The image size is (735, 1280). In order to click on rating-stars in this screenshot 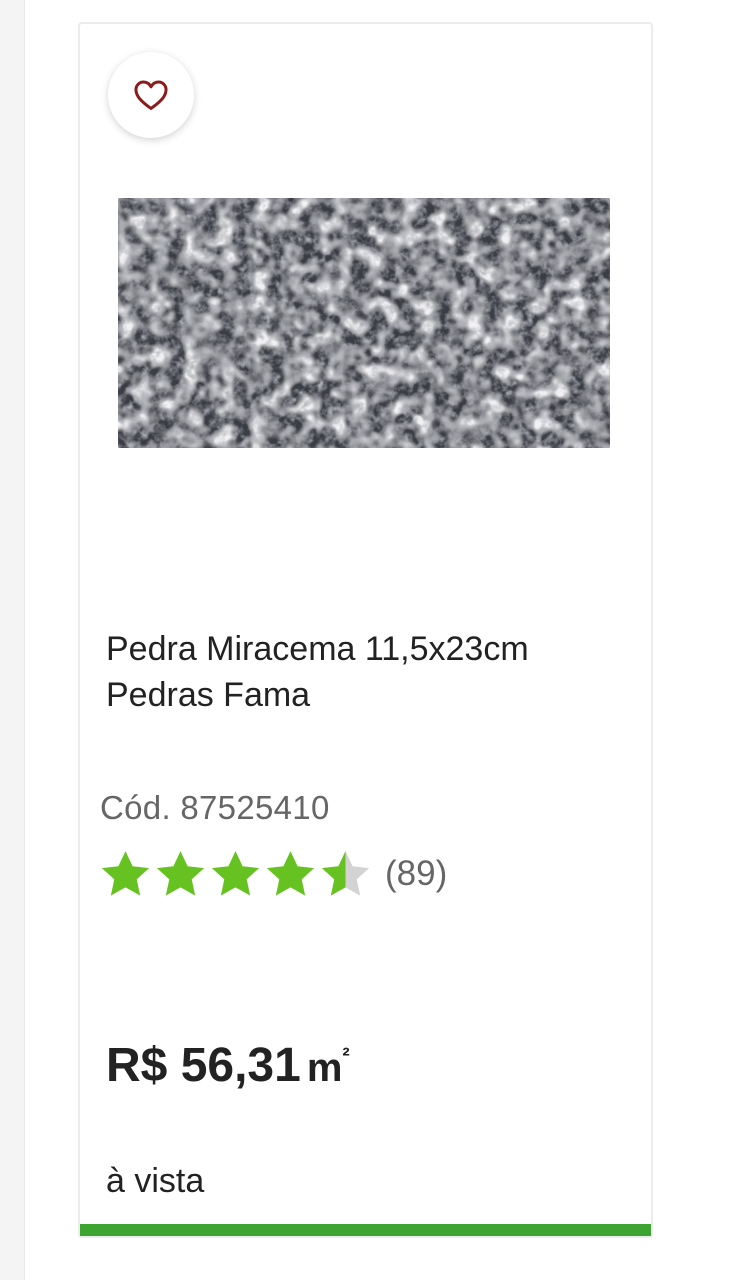, I will do `click(235, 874)`.